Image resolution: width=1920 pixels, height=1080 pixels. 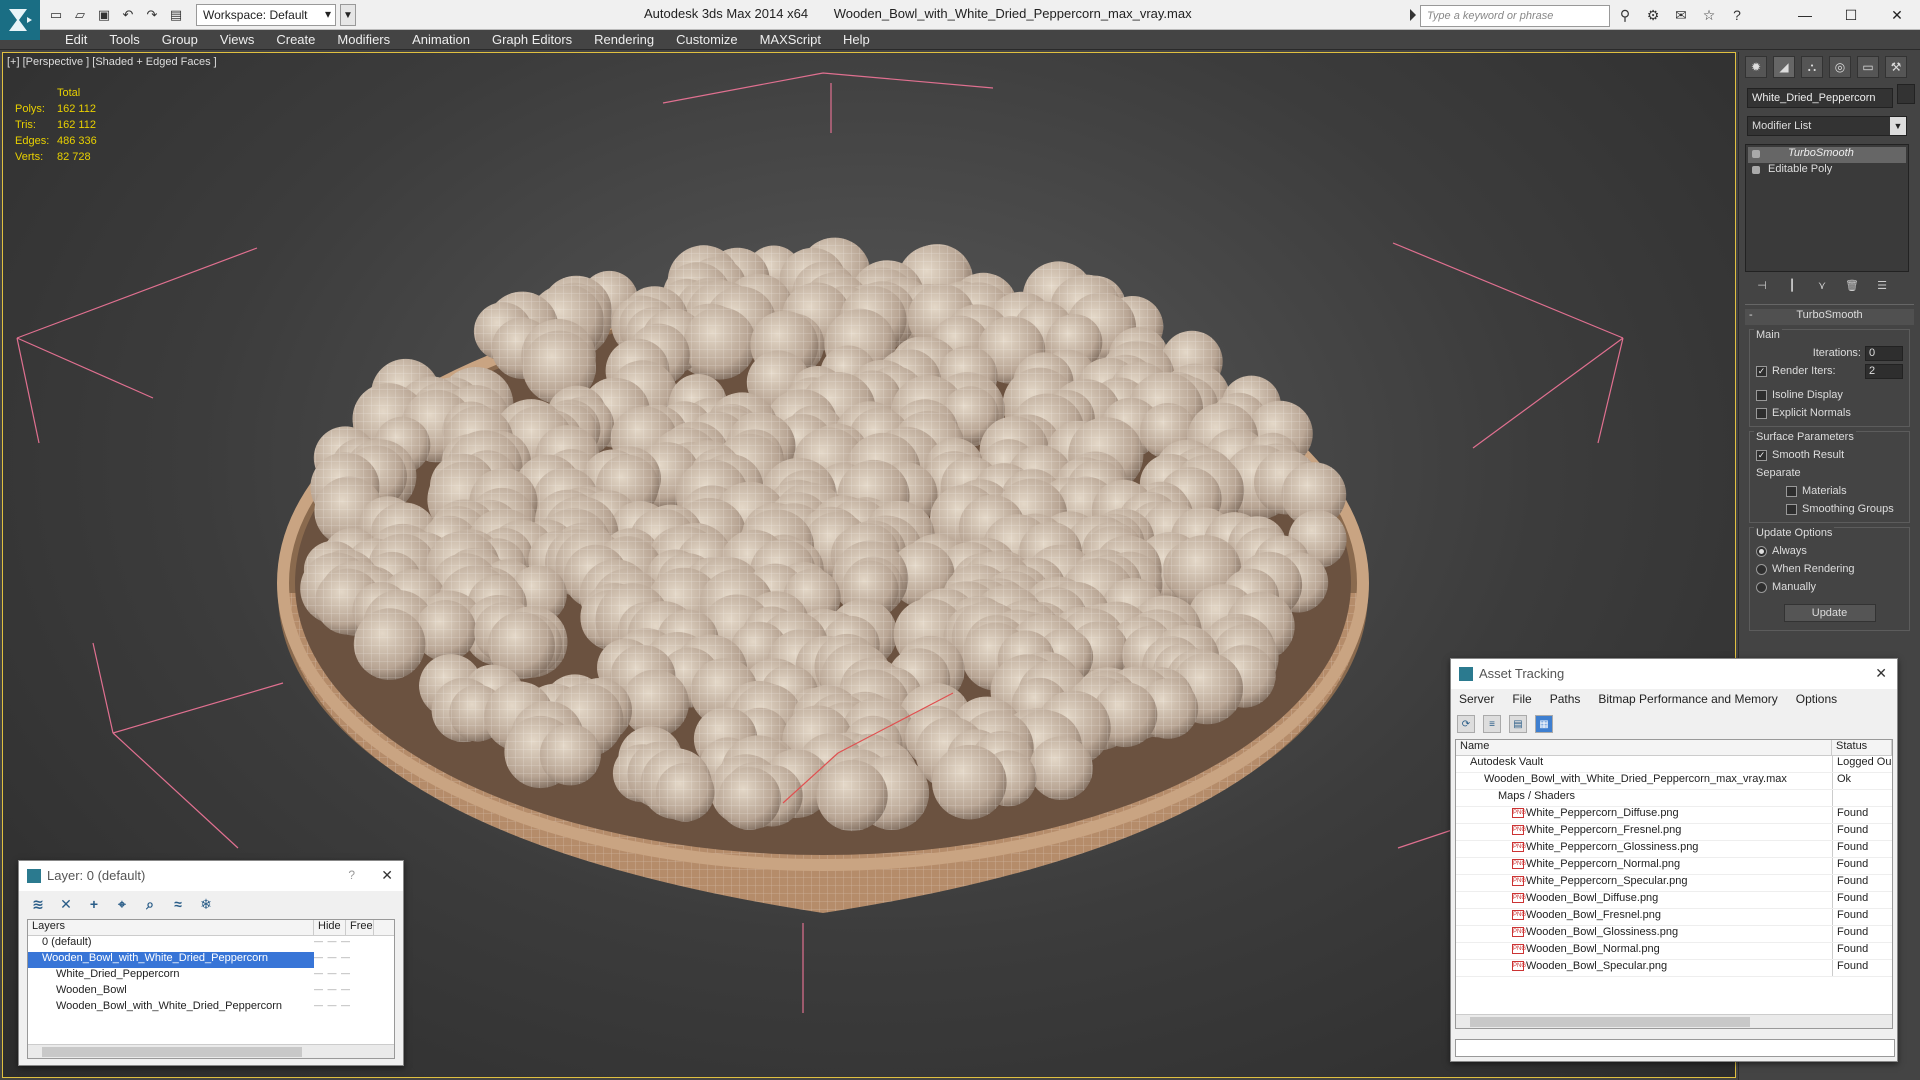 What do you see at coordinates (1762, 285) in the screenshot?
I see `pin-stack-icon: ⊣` at bounding box center [1762, 285].